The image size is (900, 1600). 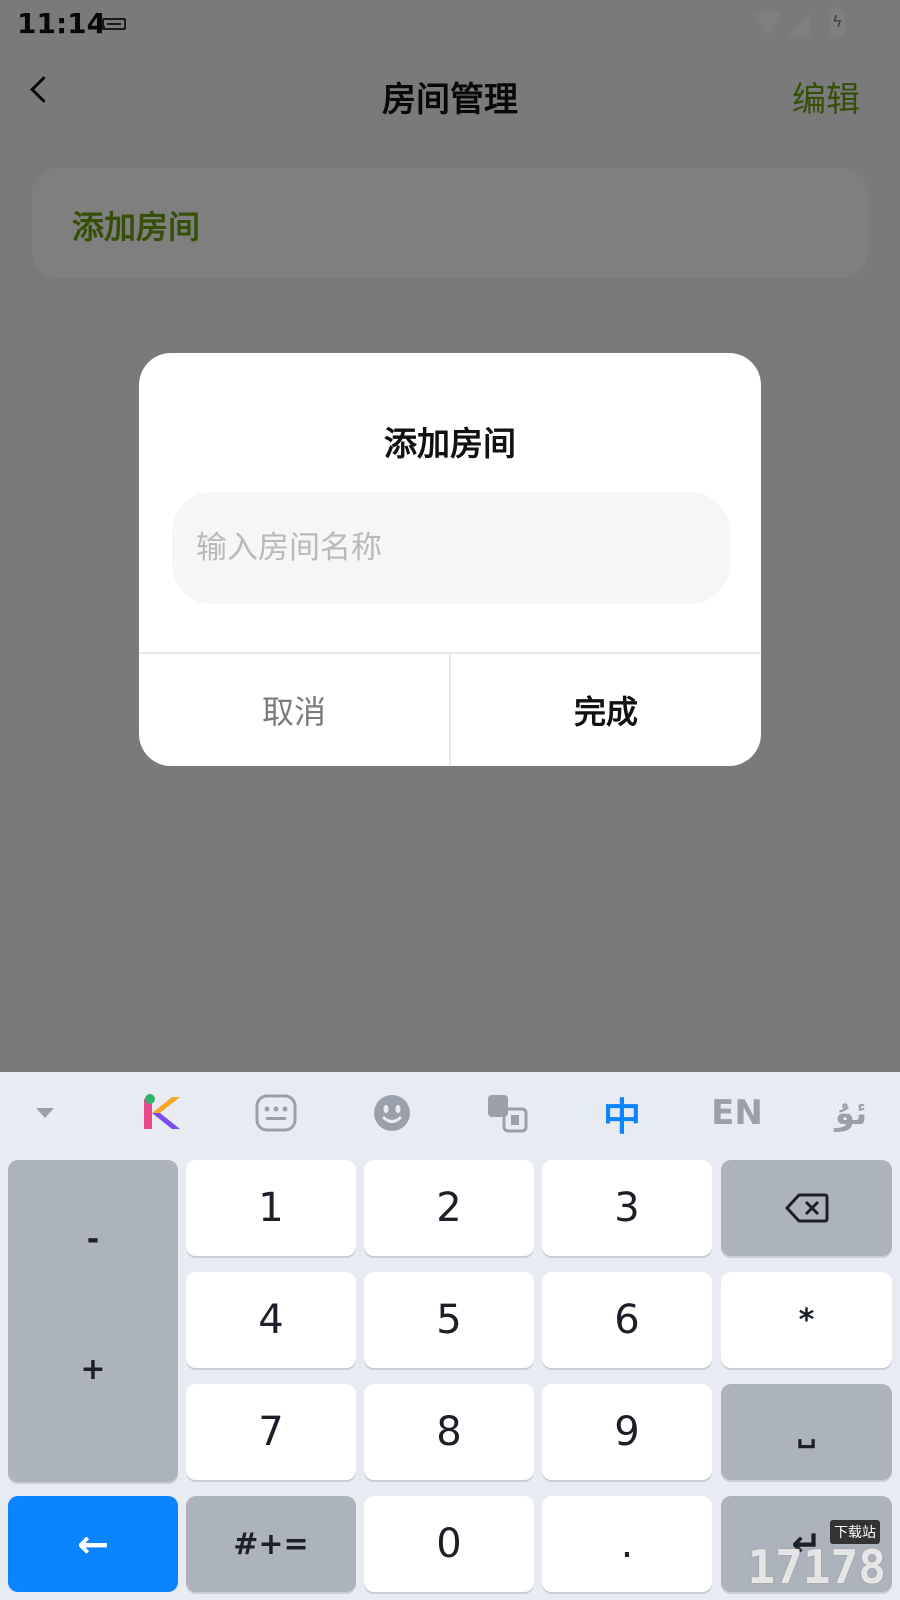 What do you see at coordinates (294, 710) in the screenshot?
I see `cancel-button: 取消` at bounding box center [294, 710].